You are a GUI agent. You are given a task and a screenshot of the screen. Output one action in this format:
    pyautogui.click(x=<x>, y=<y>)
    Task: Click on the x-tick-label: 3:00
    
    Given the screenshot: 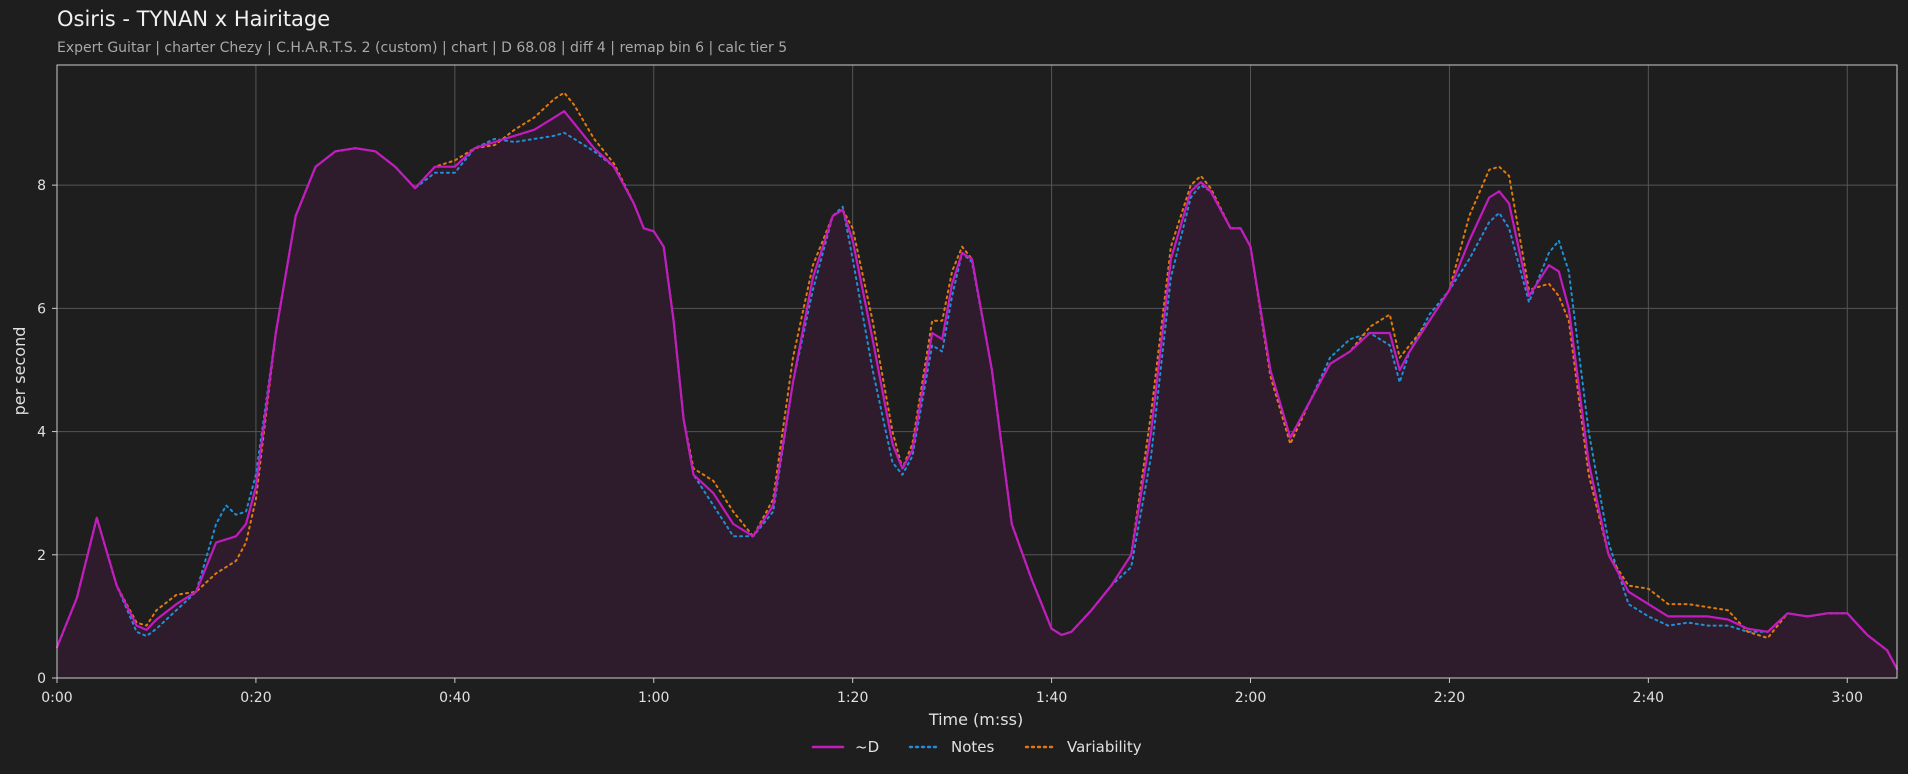 What is the action you would take?
    pyautogui.click(x=1847, y=698)
    